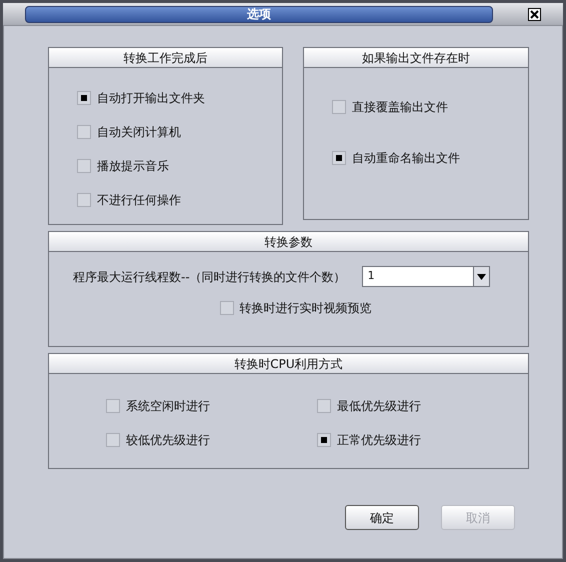 This screenshot has height=562, width=566. Describe the element at coordinates (426, 276) in the screenshot. I see `threads-dropdown: 1` at that location.